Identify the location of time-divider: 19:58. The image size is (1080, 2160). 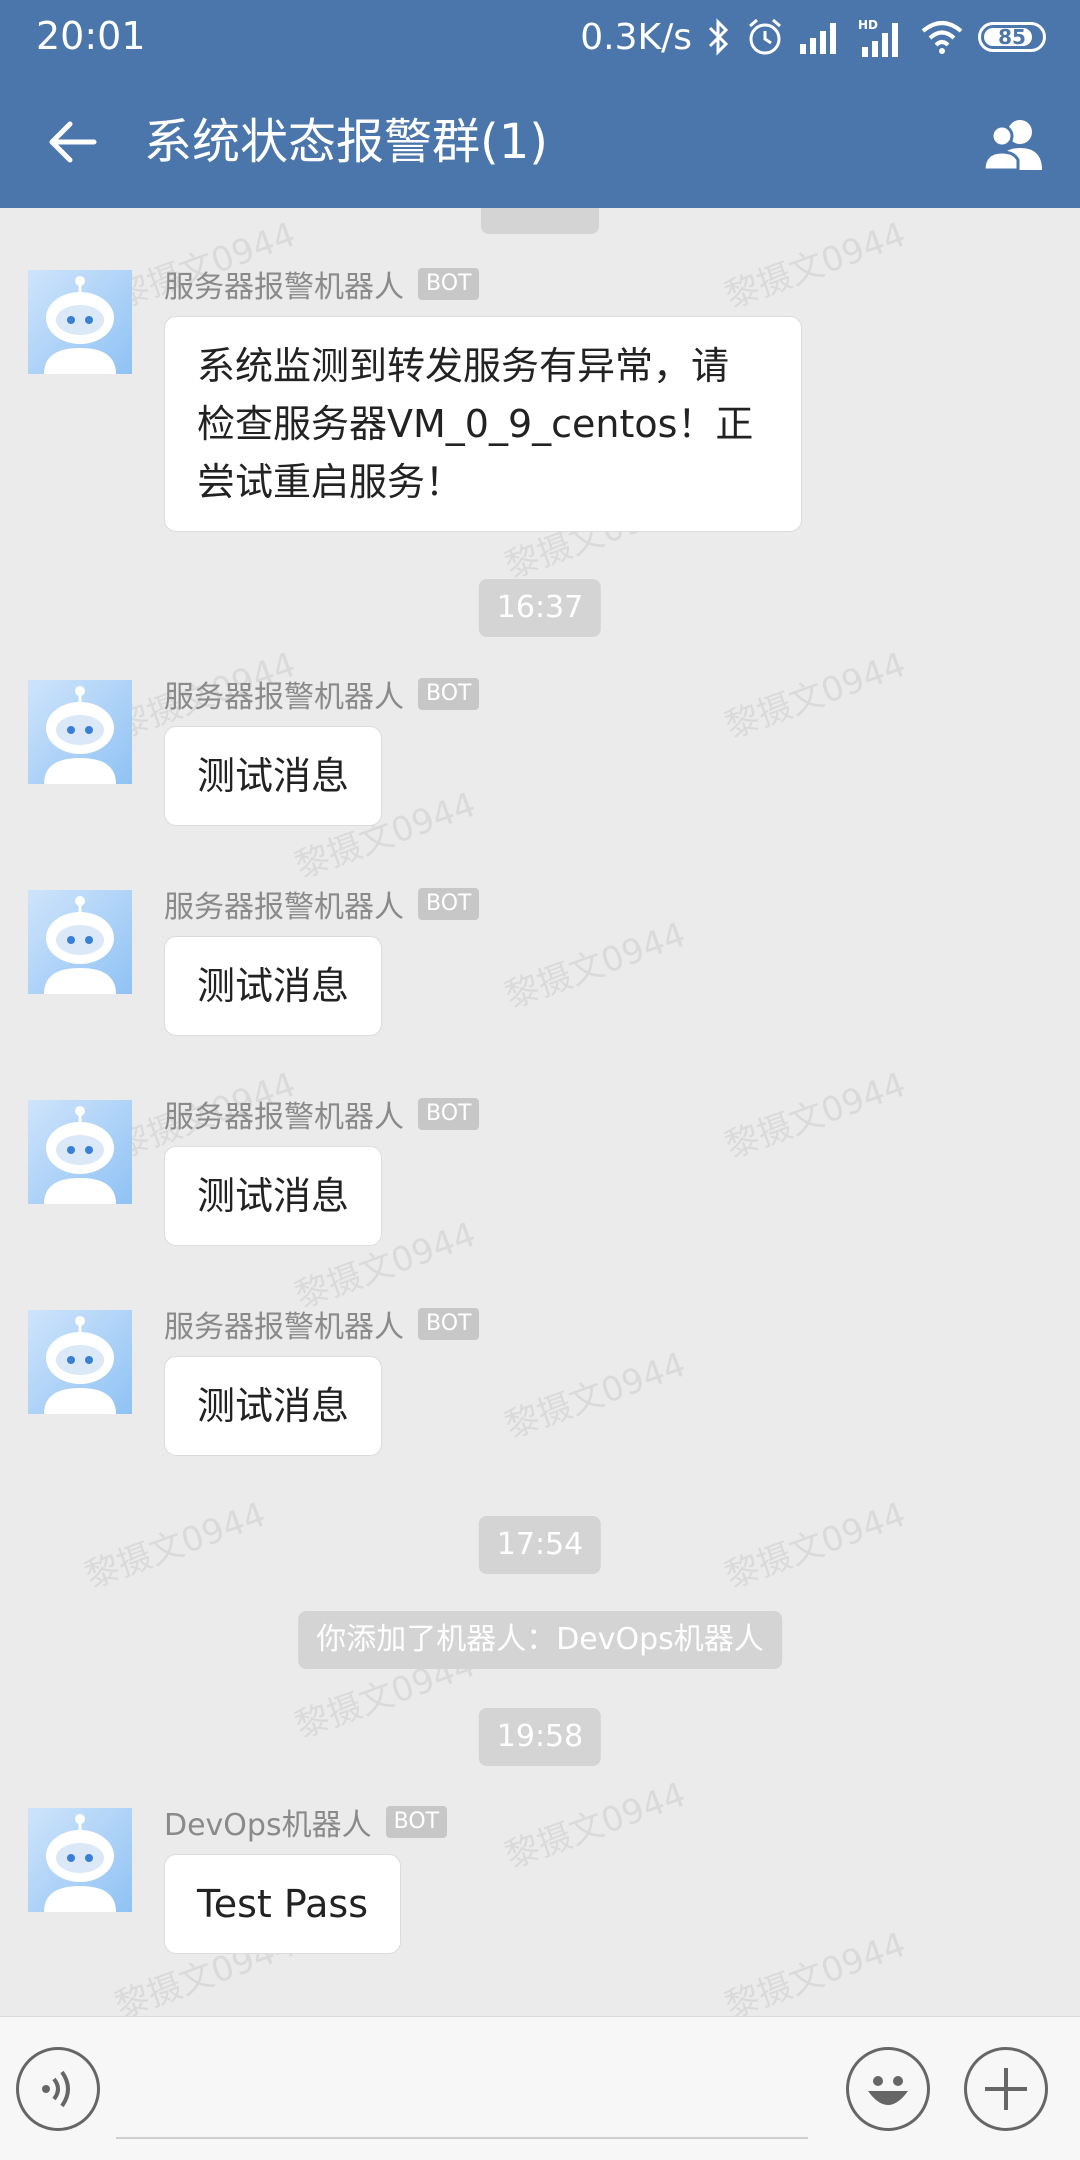
(540, 1737).